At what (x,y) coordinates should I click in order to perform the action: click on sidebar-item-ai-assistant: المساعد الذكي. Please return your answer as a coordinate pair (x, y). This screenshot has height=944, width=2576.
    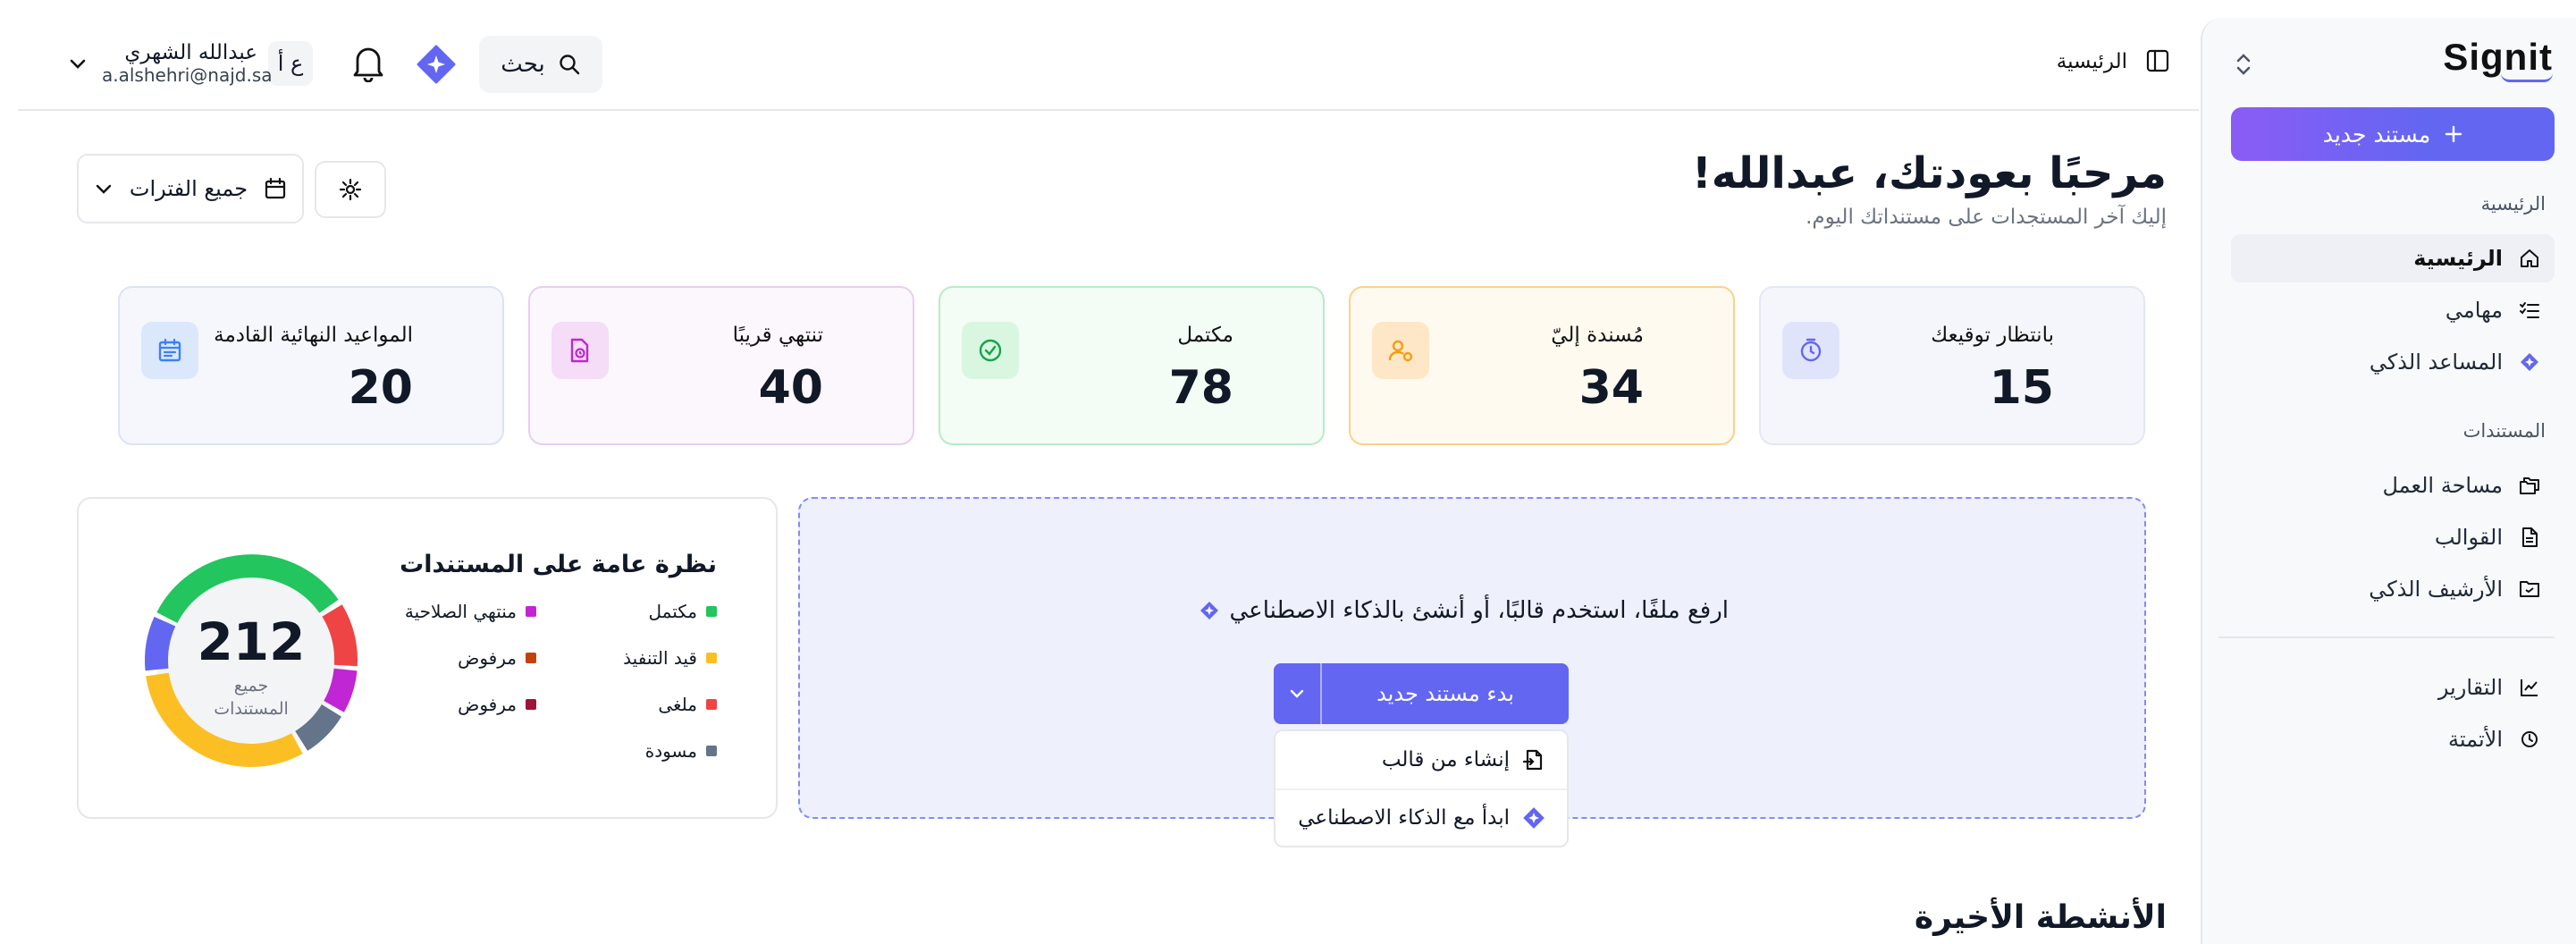
    Looking at the image, I should click on (2393, 362).